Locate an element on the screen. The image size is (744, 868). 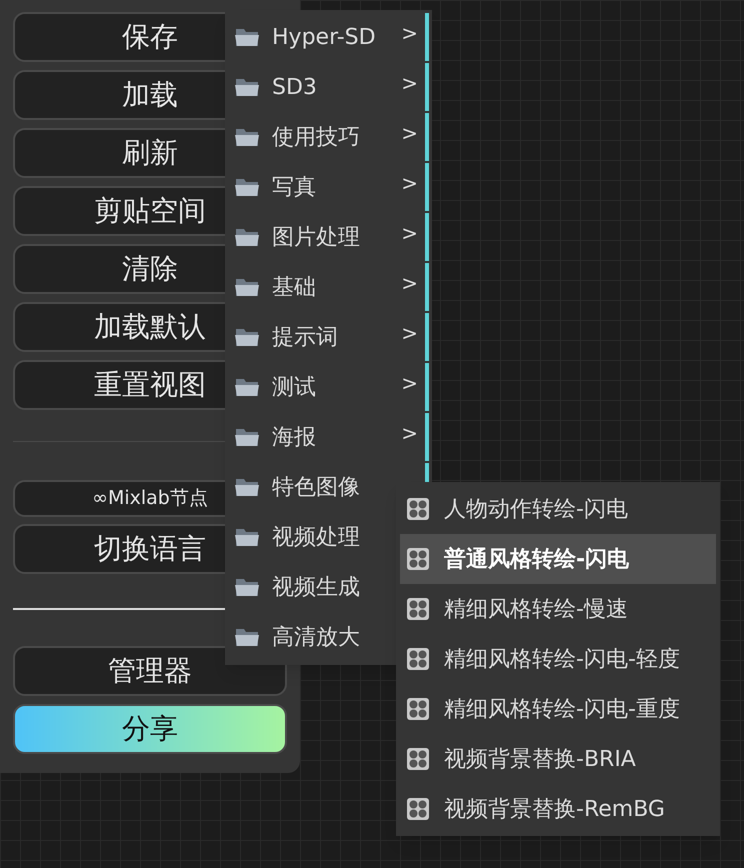
submenu-item: 普通风格转绘-闪电 is located at coordinates (558, 559).